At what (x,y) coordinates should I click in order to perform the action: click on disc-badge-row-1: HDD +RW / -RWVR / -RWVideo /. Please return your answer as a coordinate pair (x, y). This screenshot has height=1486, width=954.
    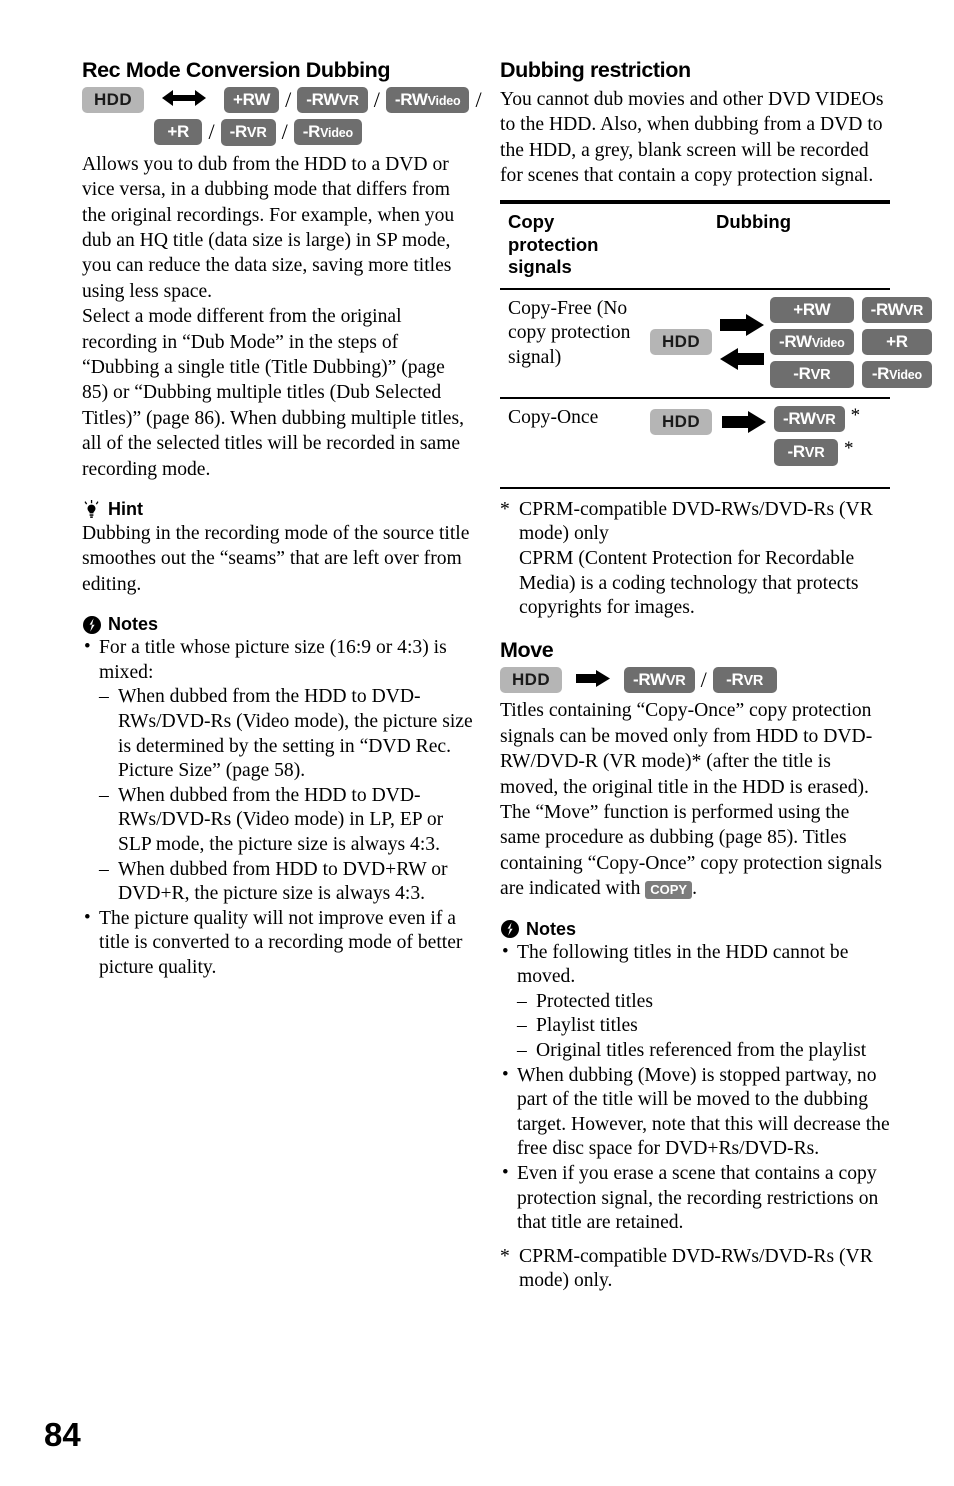
    Looking at the image, I should click on (282, 100).